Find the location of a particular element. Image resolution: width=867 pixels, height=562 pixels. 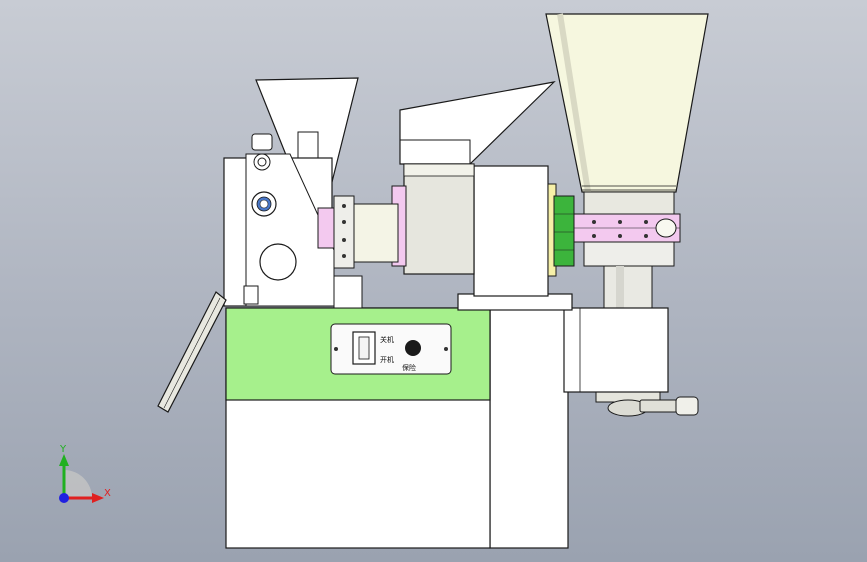

drive-coupling is located at coordinates (561, 230).